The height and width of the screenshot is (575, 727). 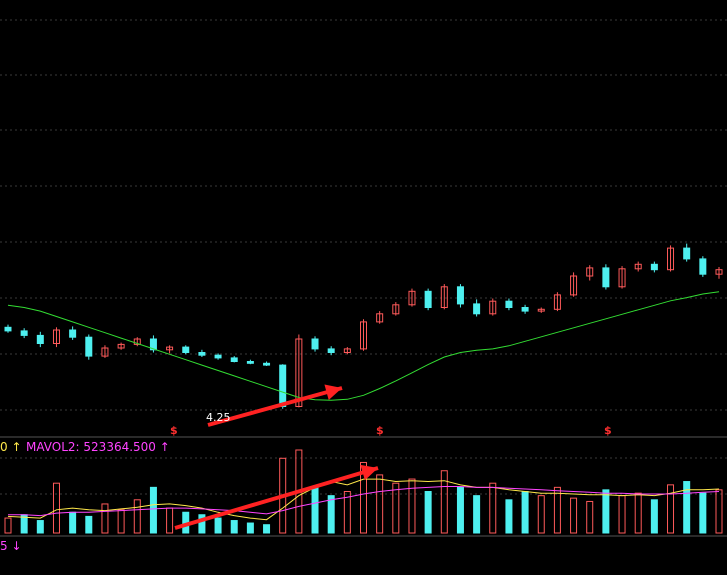 I want to click on volume-ma1-line, so click(x=363, y=499).